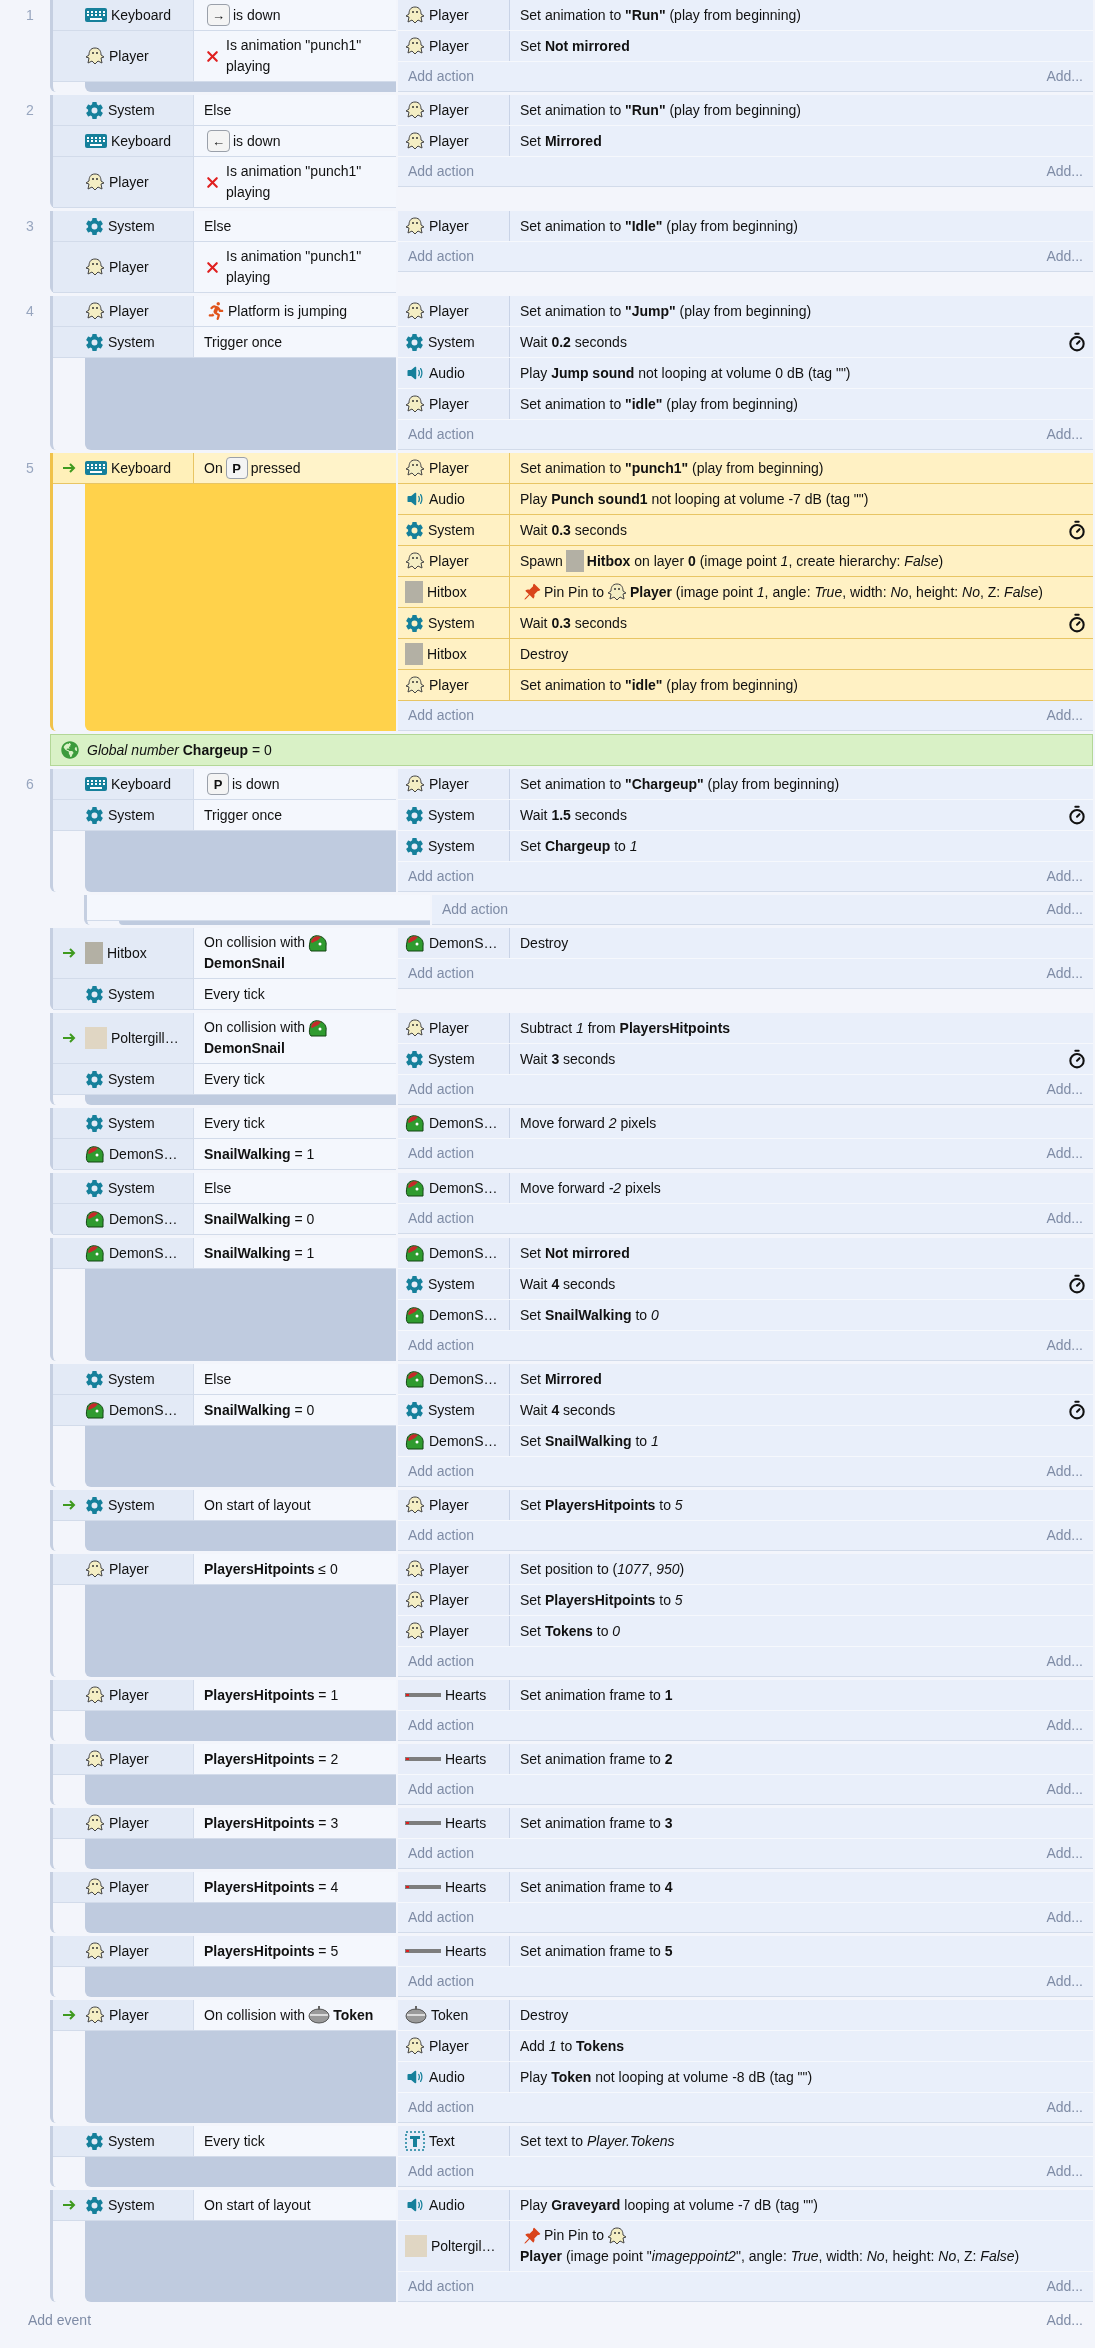  I want to click on action-cell: Set animation to "punch1" (play from beginning), so click(801, 468).